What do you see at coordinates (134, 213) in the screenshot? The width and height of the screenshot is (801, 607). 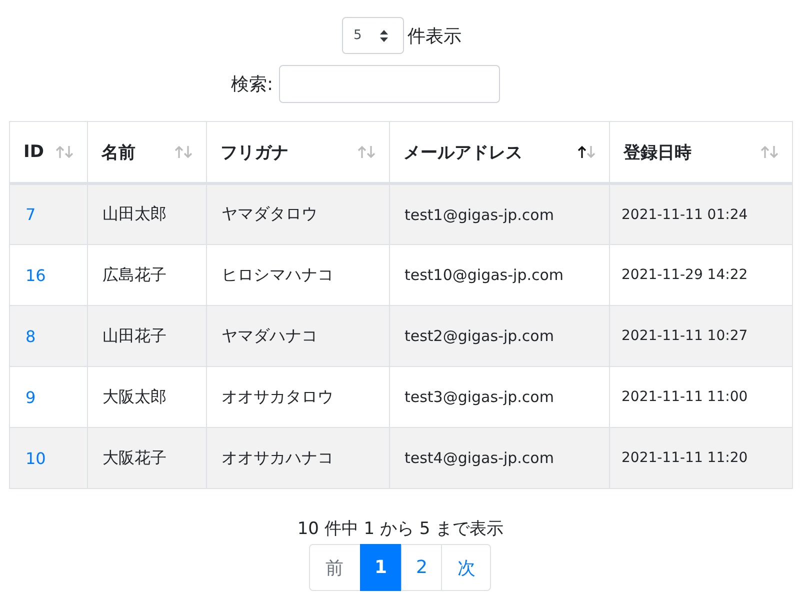 I see `table-cell: 山田太郎` at bounding box center [134, 213].